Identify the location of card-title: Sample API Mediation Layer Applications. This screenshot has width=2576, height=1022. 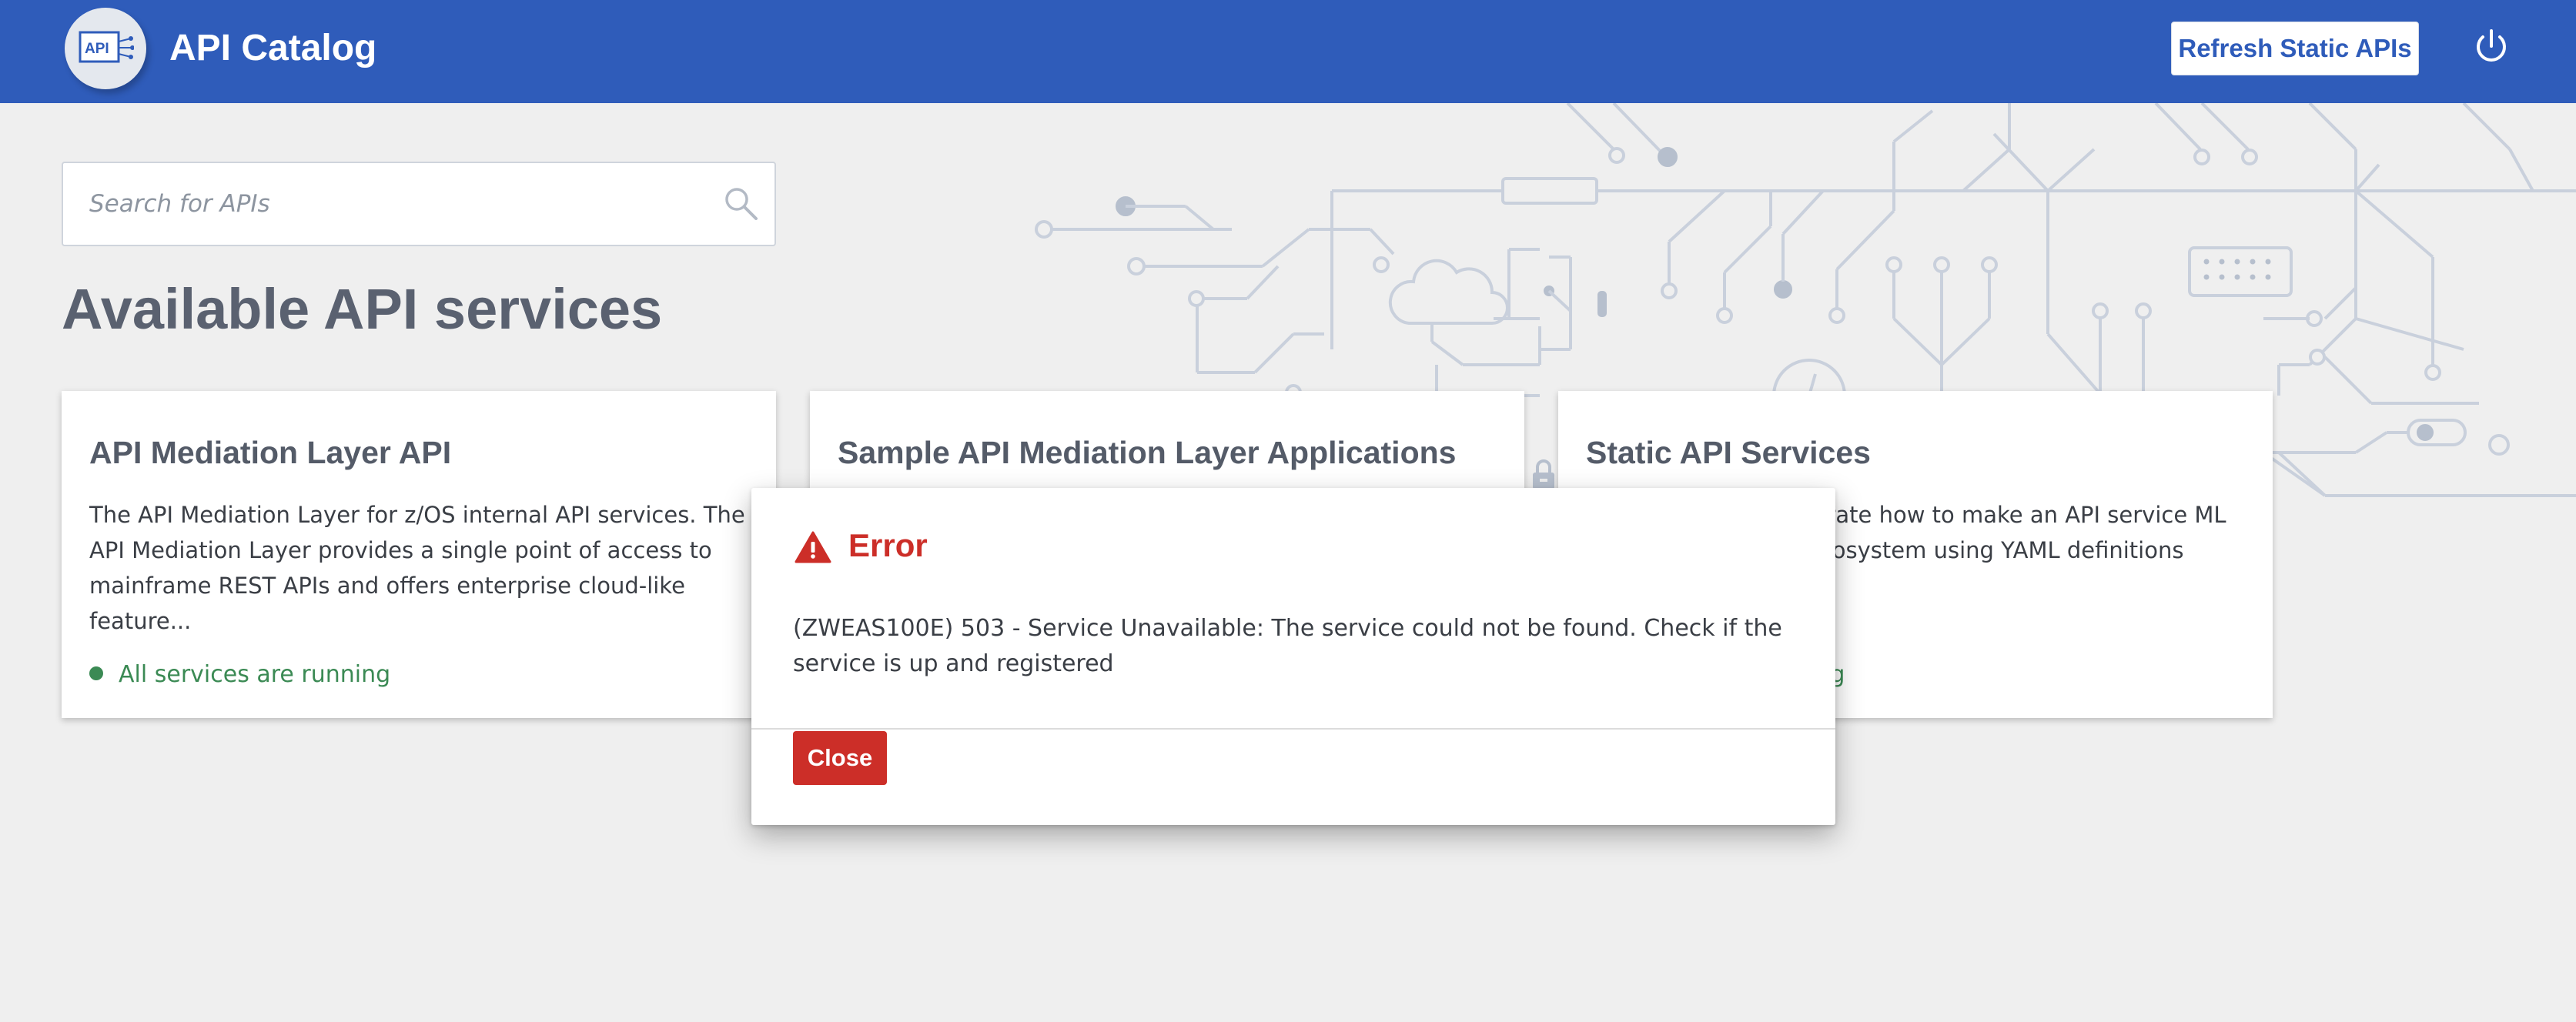
(1148, 452).